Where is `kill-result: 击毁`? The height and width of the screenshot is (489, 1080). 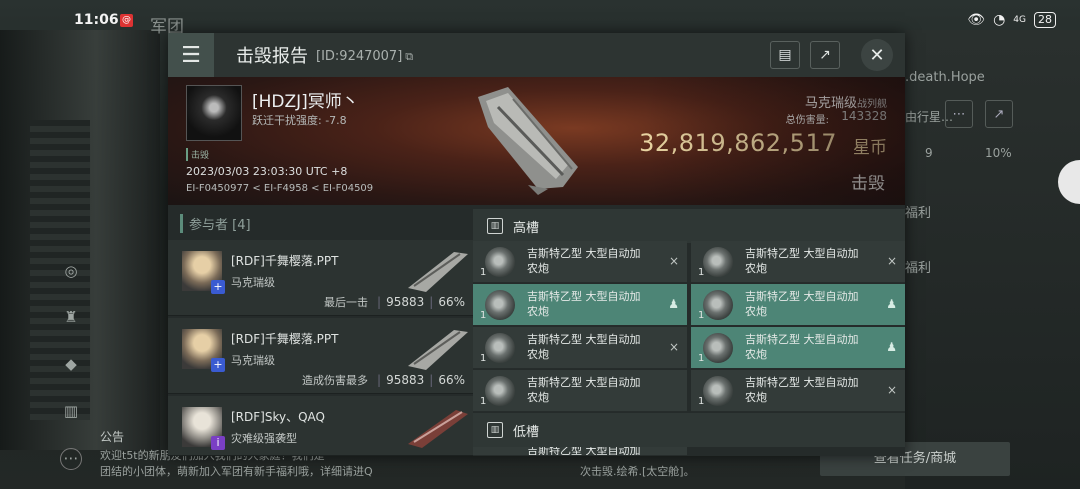
kill-result: 击毁 is located at coordinates (868, 184).